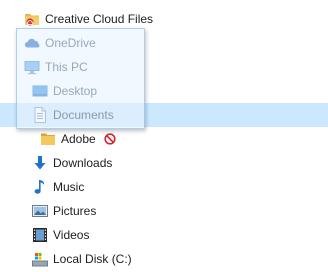 The height and width of the screenshot is (272, 328). I want to click on nav-item-label: Adobe, so click(78, 139).